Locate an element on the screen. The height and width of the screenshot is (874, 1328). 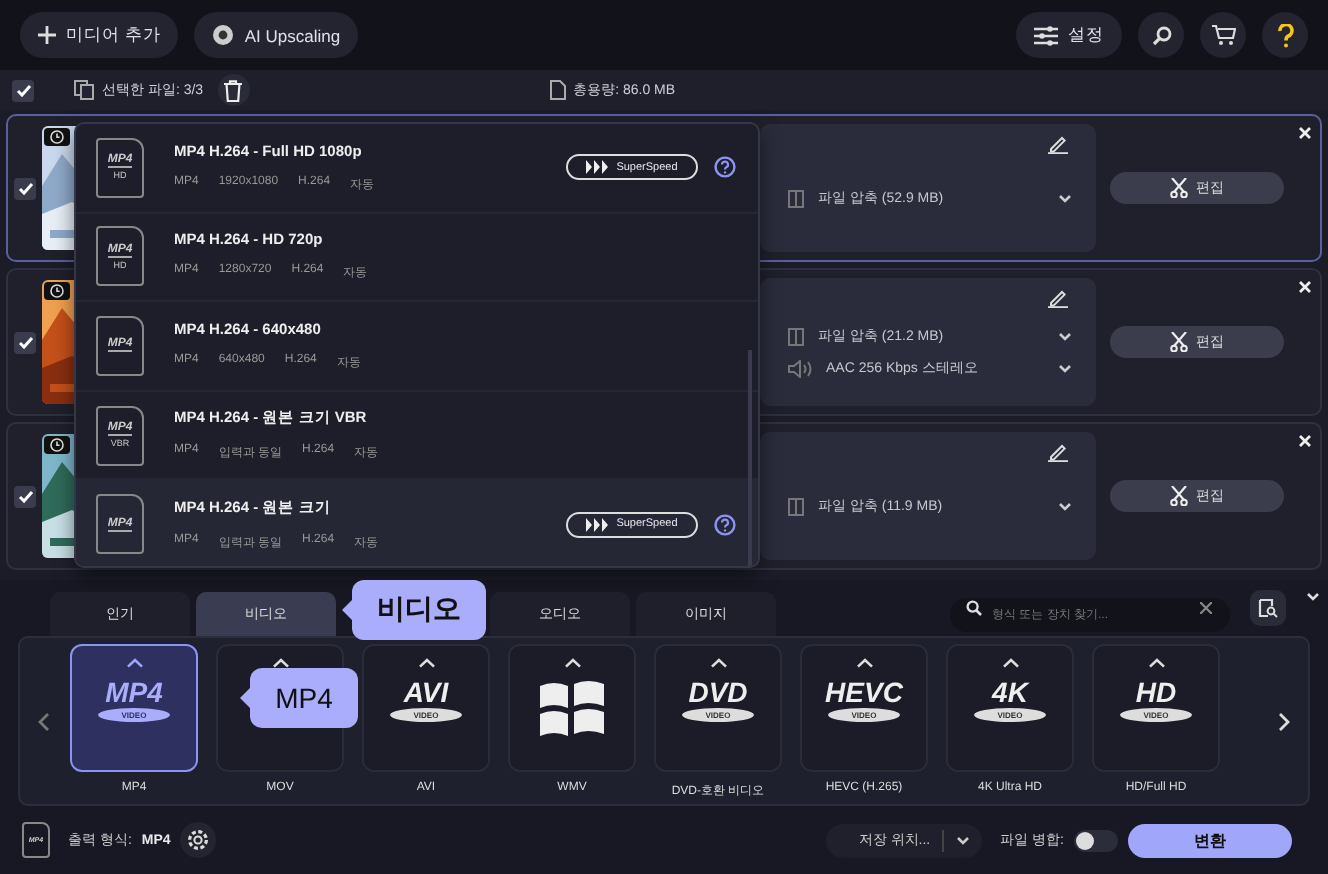
format-logo: HEVC is located at coordinates (864, 691).